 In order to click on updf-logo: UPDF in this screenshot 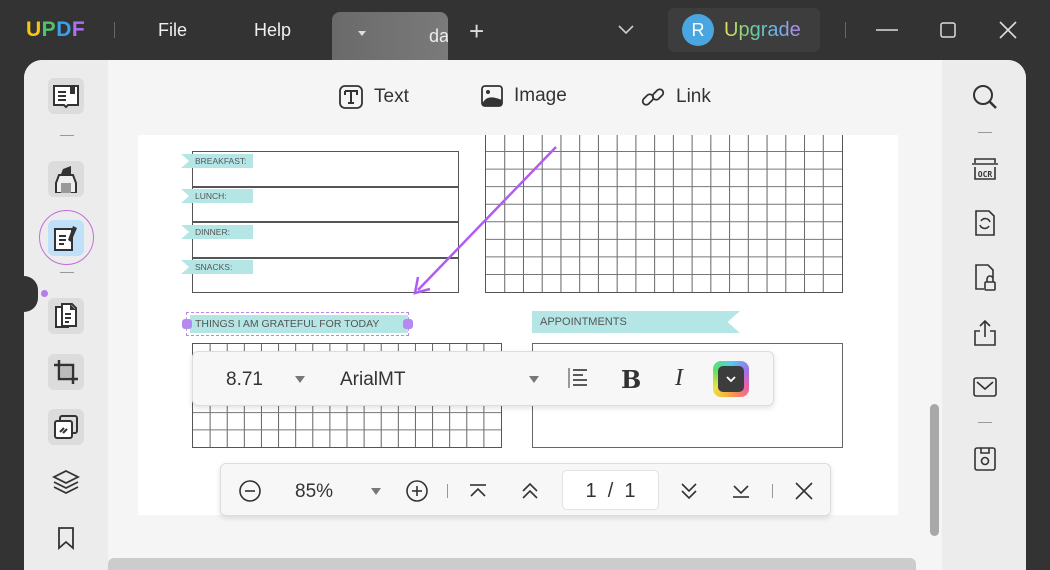, I will do `click(55, 30)`.